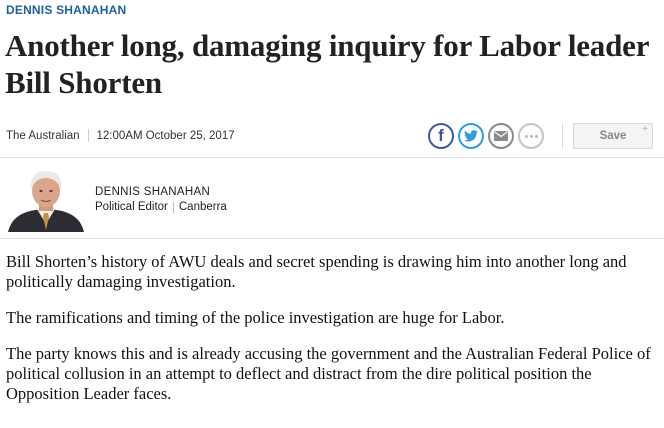  Describe the element at coordinates (88, 135) in the screenshot. I see `meta-divider` at that location.